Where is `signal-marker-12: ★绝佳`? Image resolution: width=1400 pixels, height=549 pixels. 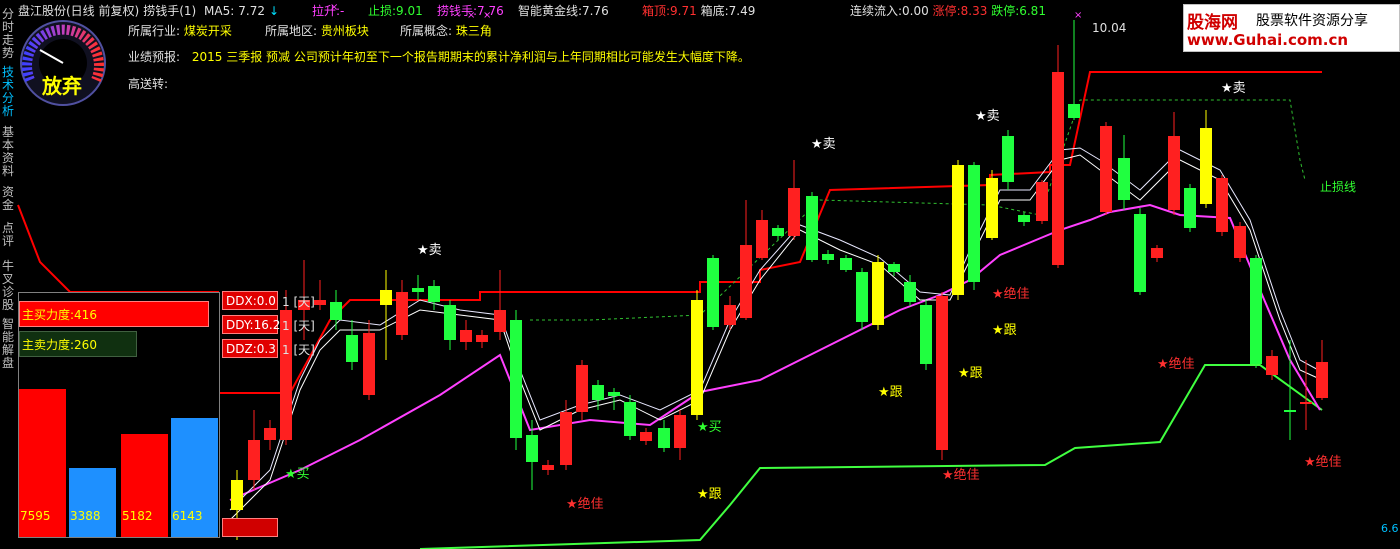
signal-marker-12: ★绝佳 is located at coordinates (1011, 294).